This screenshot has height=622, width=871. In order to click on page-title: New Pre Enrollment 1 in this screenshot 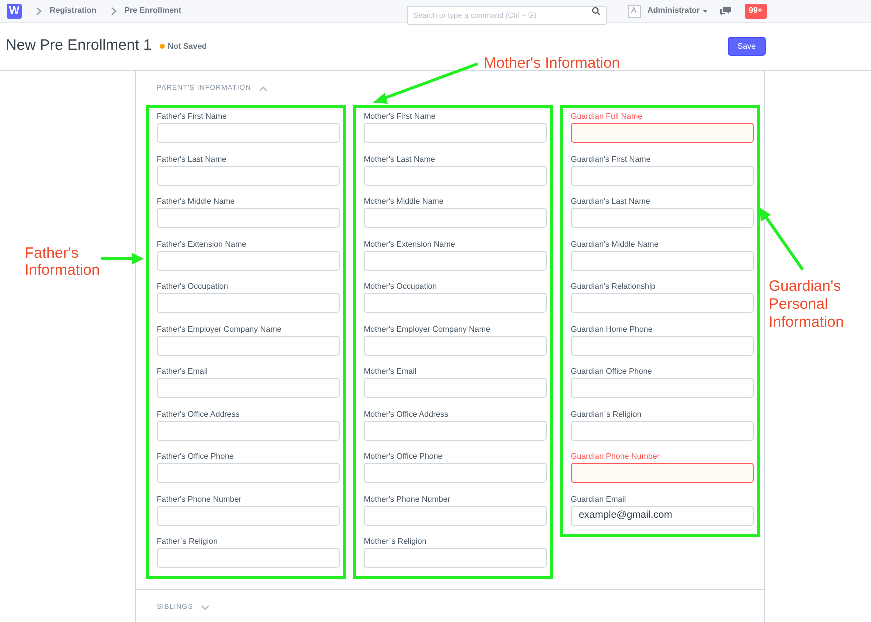, I will do `click(79, 46)`.